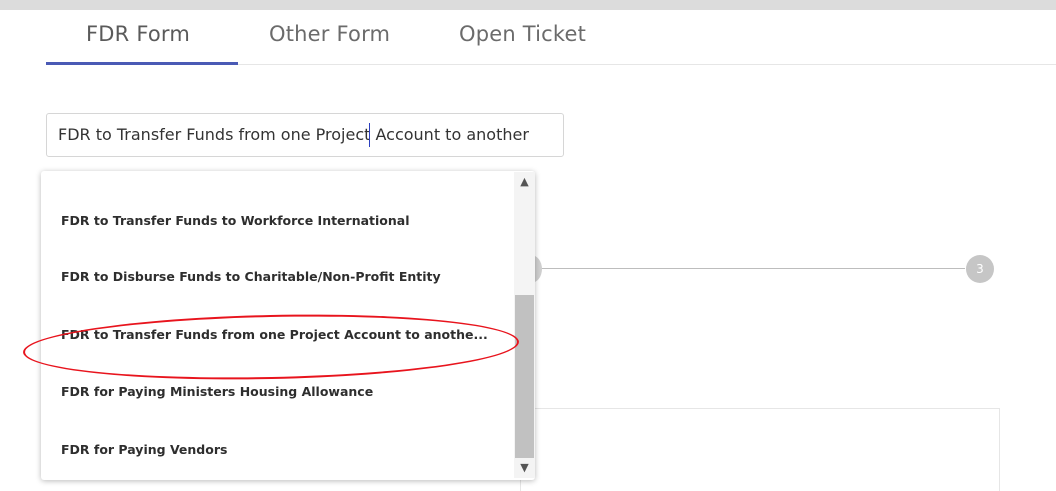 The width and height of the screenshot is (1056, 491). I want to click on tab-other-form: Other Form, so click(329, 34).